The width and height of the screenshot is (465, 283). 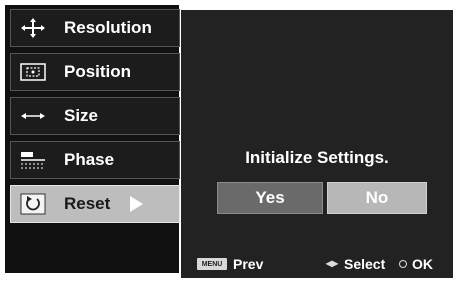 I want to click on submenu-arrow-icon, so click(x=137, y=204).